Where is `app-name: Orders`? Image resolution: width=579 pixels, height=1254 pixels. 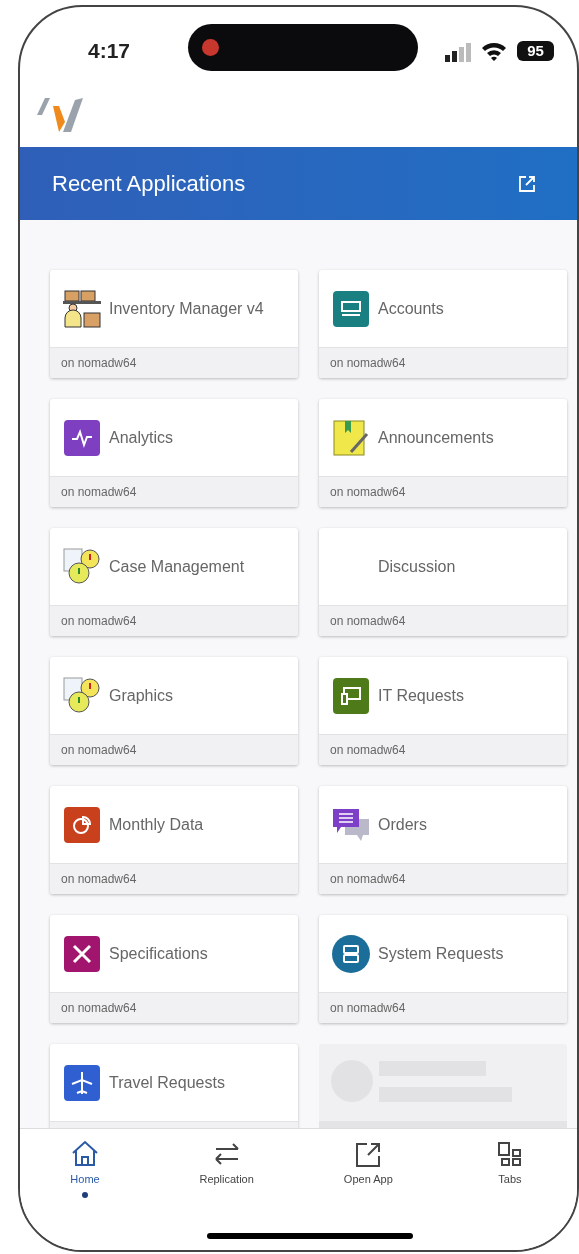
app-name: Orders is located at coordinates (402, 824).